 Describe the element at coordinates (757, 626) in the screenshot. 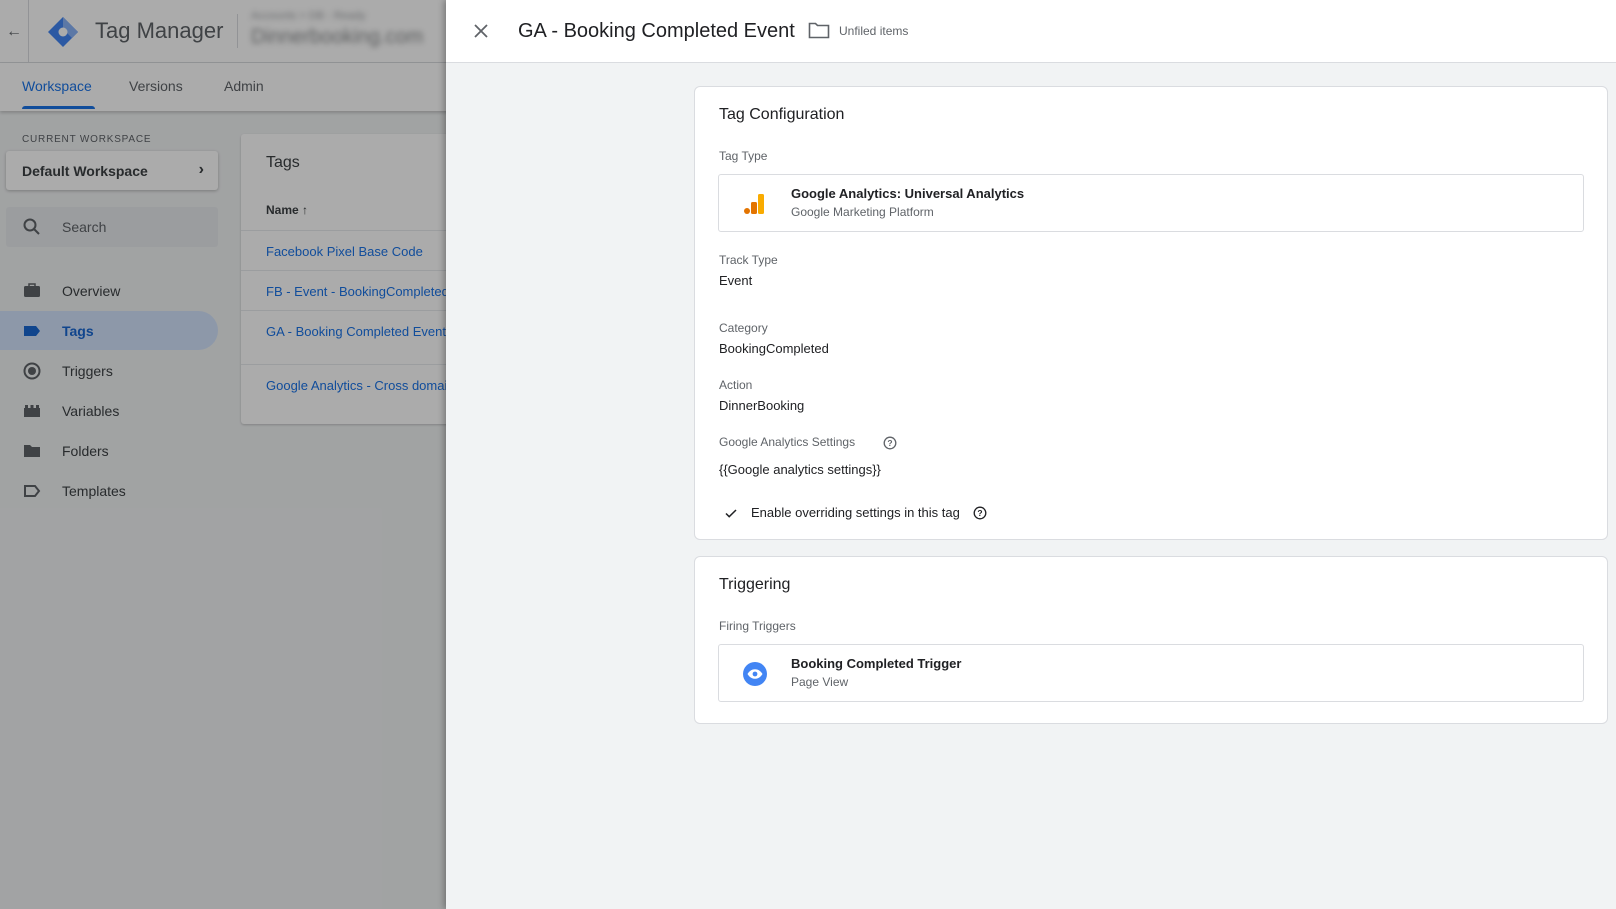

I see `firing-triggers-label: Firing Triggers` at that location.